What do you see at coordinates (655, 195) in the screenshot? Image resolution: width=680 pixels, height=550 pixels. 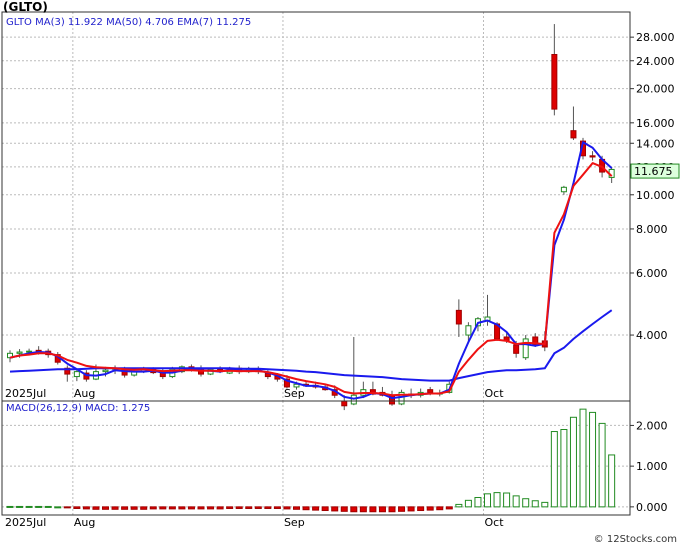 I see `price-tick-label: 10.000` at bounding box center [655, 195].